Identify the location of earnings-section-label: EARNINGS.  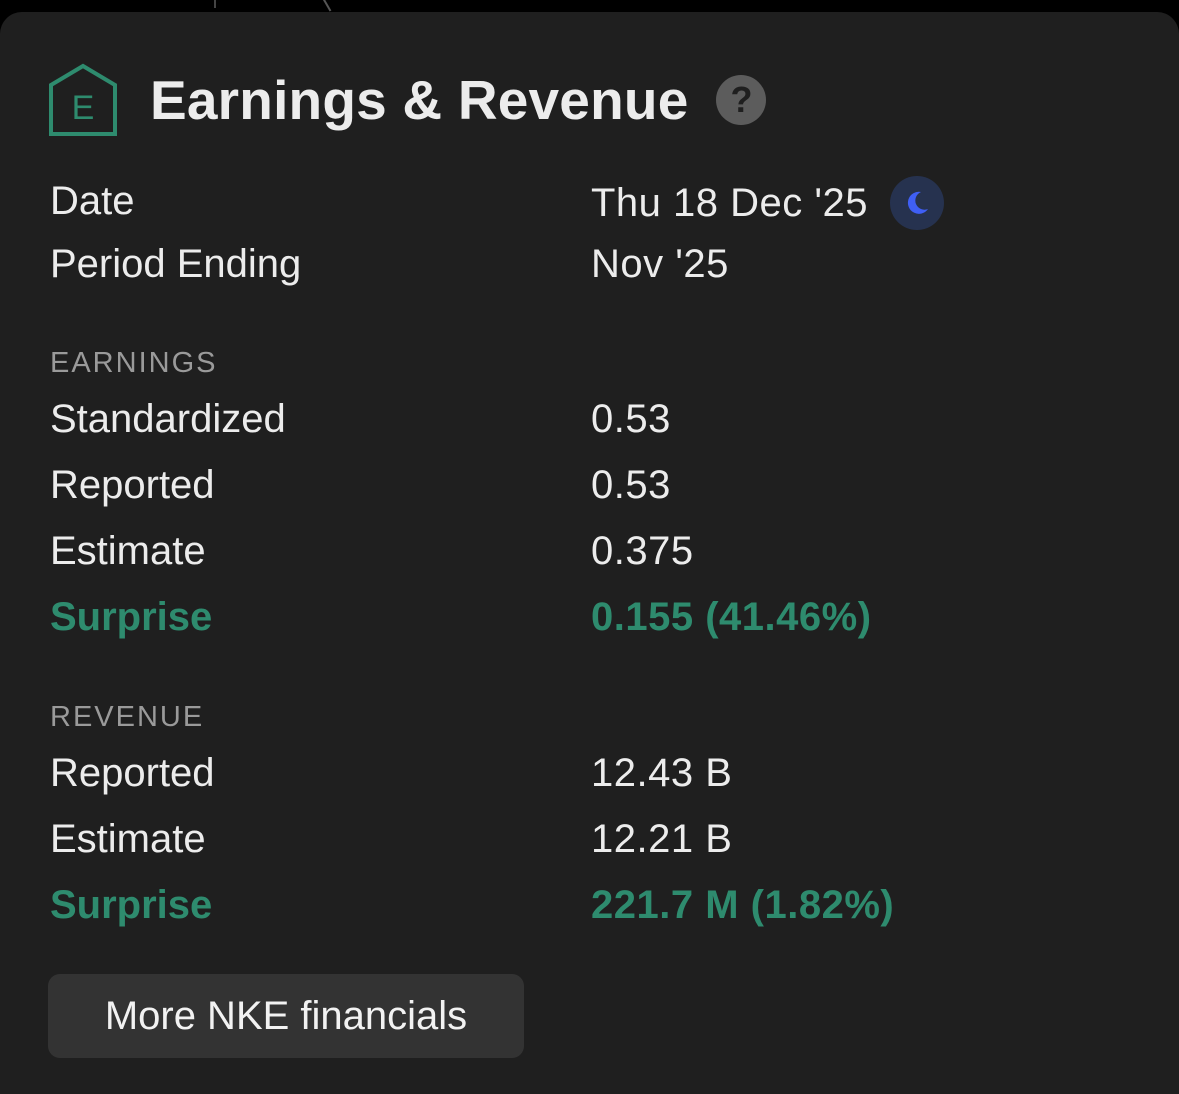
(134, 363).